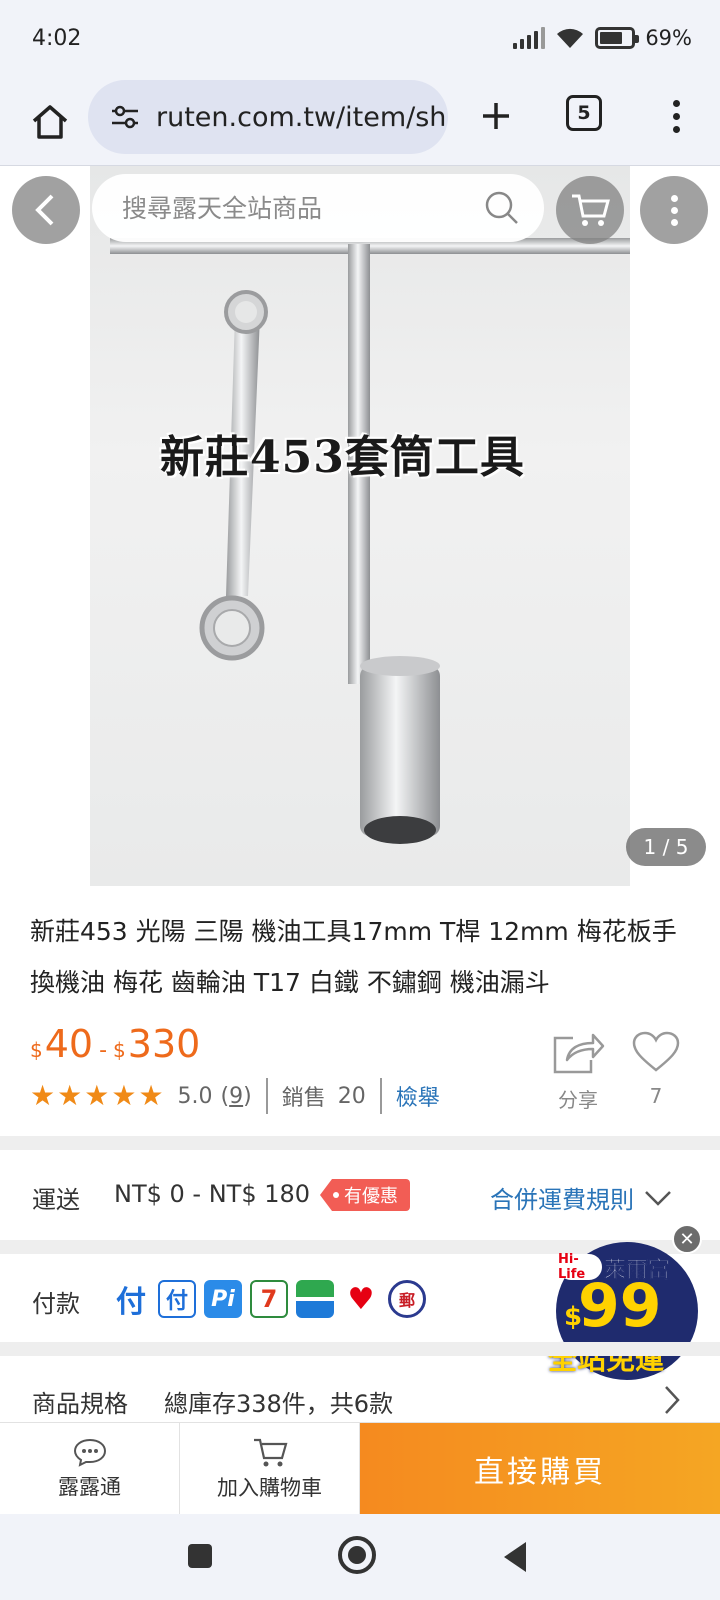 Image resolution: width=720 pixels, height=1600 pixels. I want to click on url-text: ruten.com.tw/item/sh, so click(301, 117).